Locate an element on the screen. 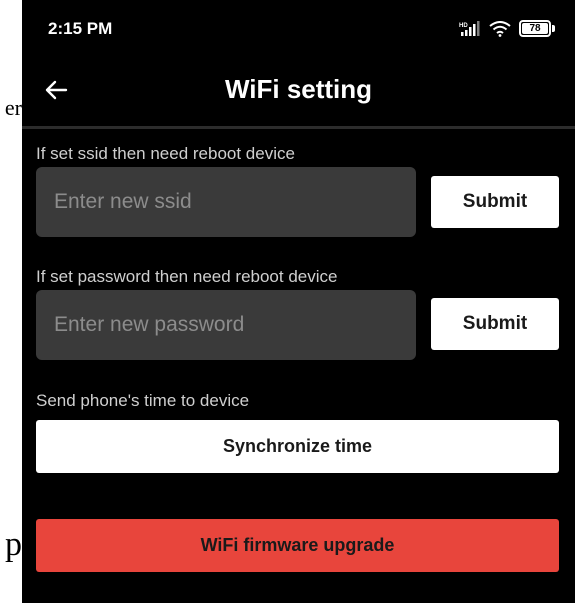 The width and height of the screenshot is (575, 603). page-title: WiFi setting is located at coordinates (298, 89).